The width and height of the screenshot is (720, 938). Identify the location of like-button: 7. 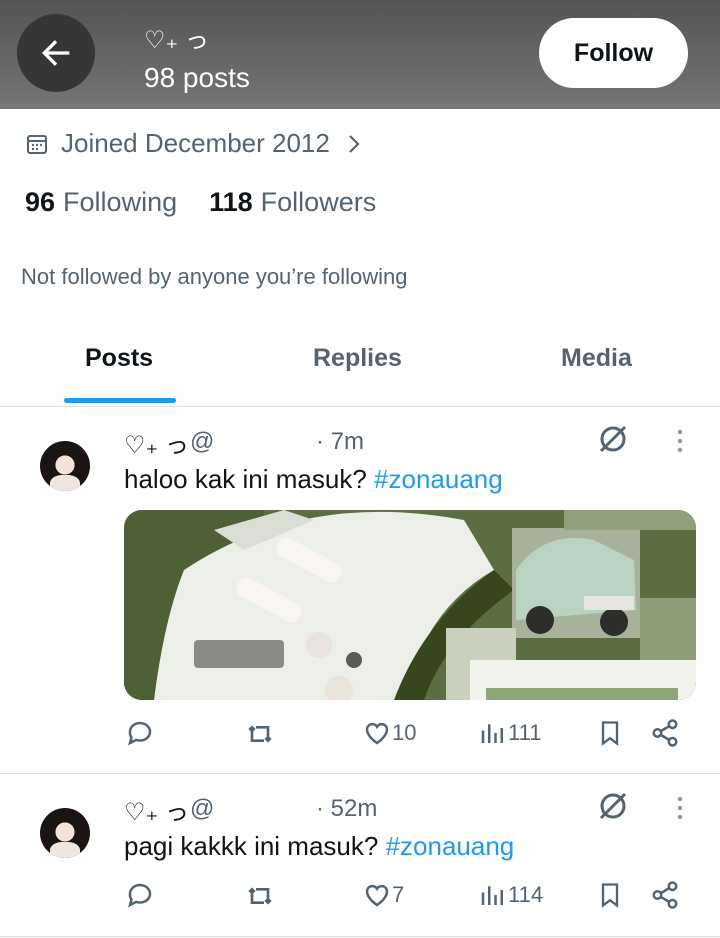
(383, 895).